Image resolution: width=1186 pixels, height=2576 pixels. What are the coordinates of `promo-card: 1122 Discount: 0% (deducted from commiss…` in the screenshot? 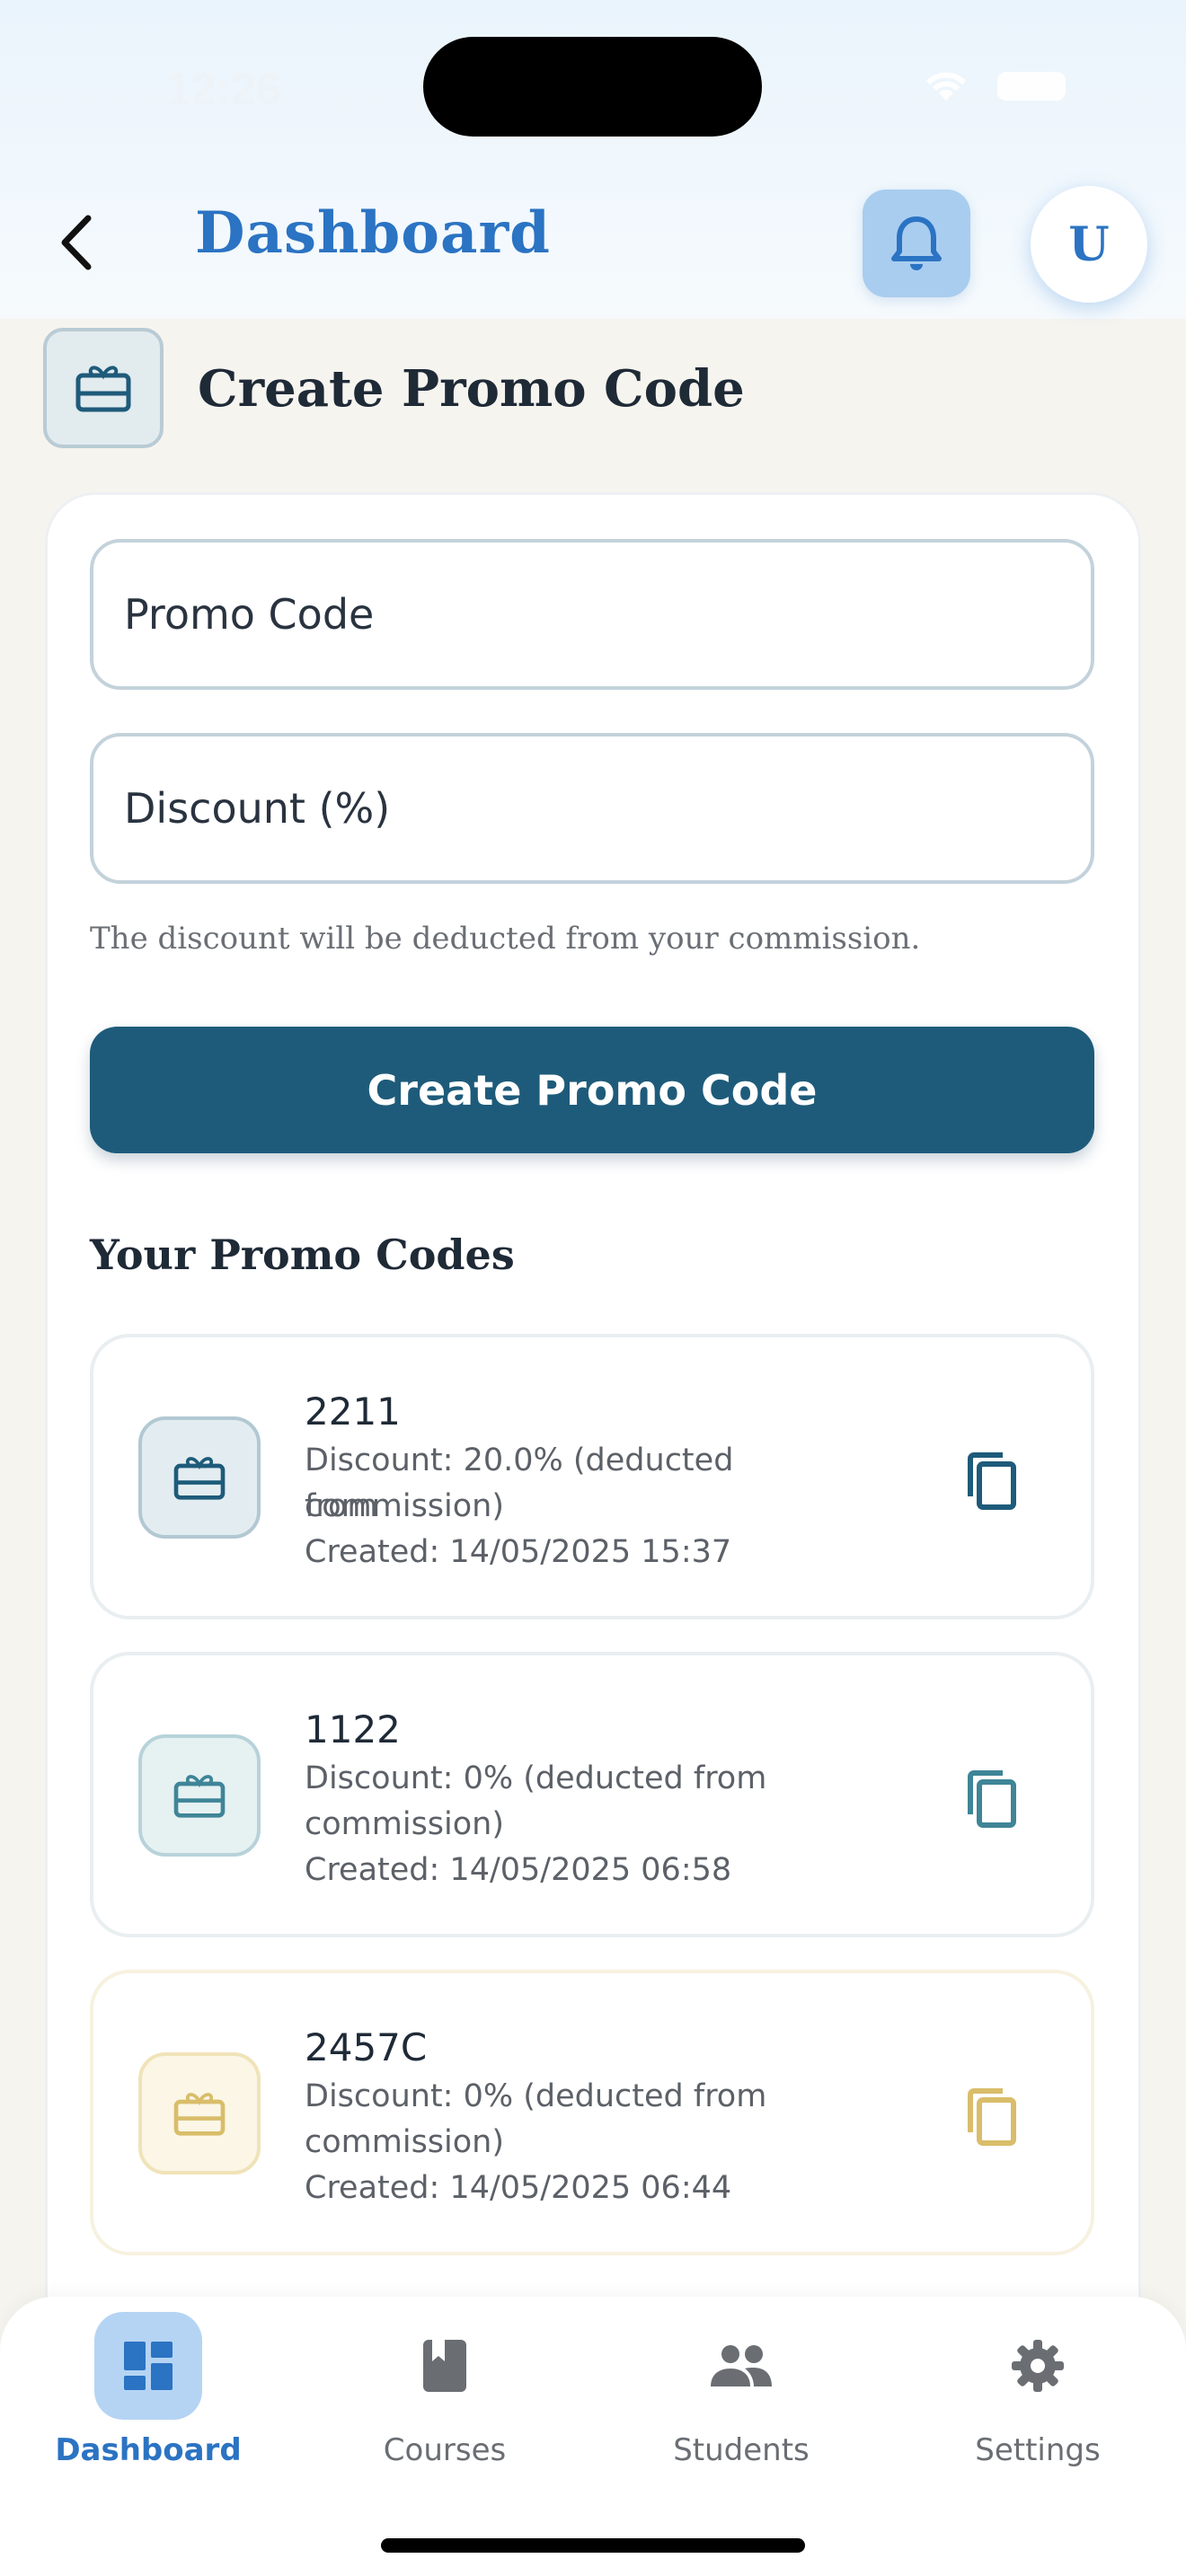 It's located at (592, 1794).